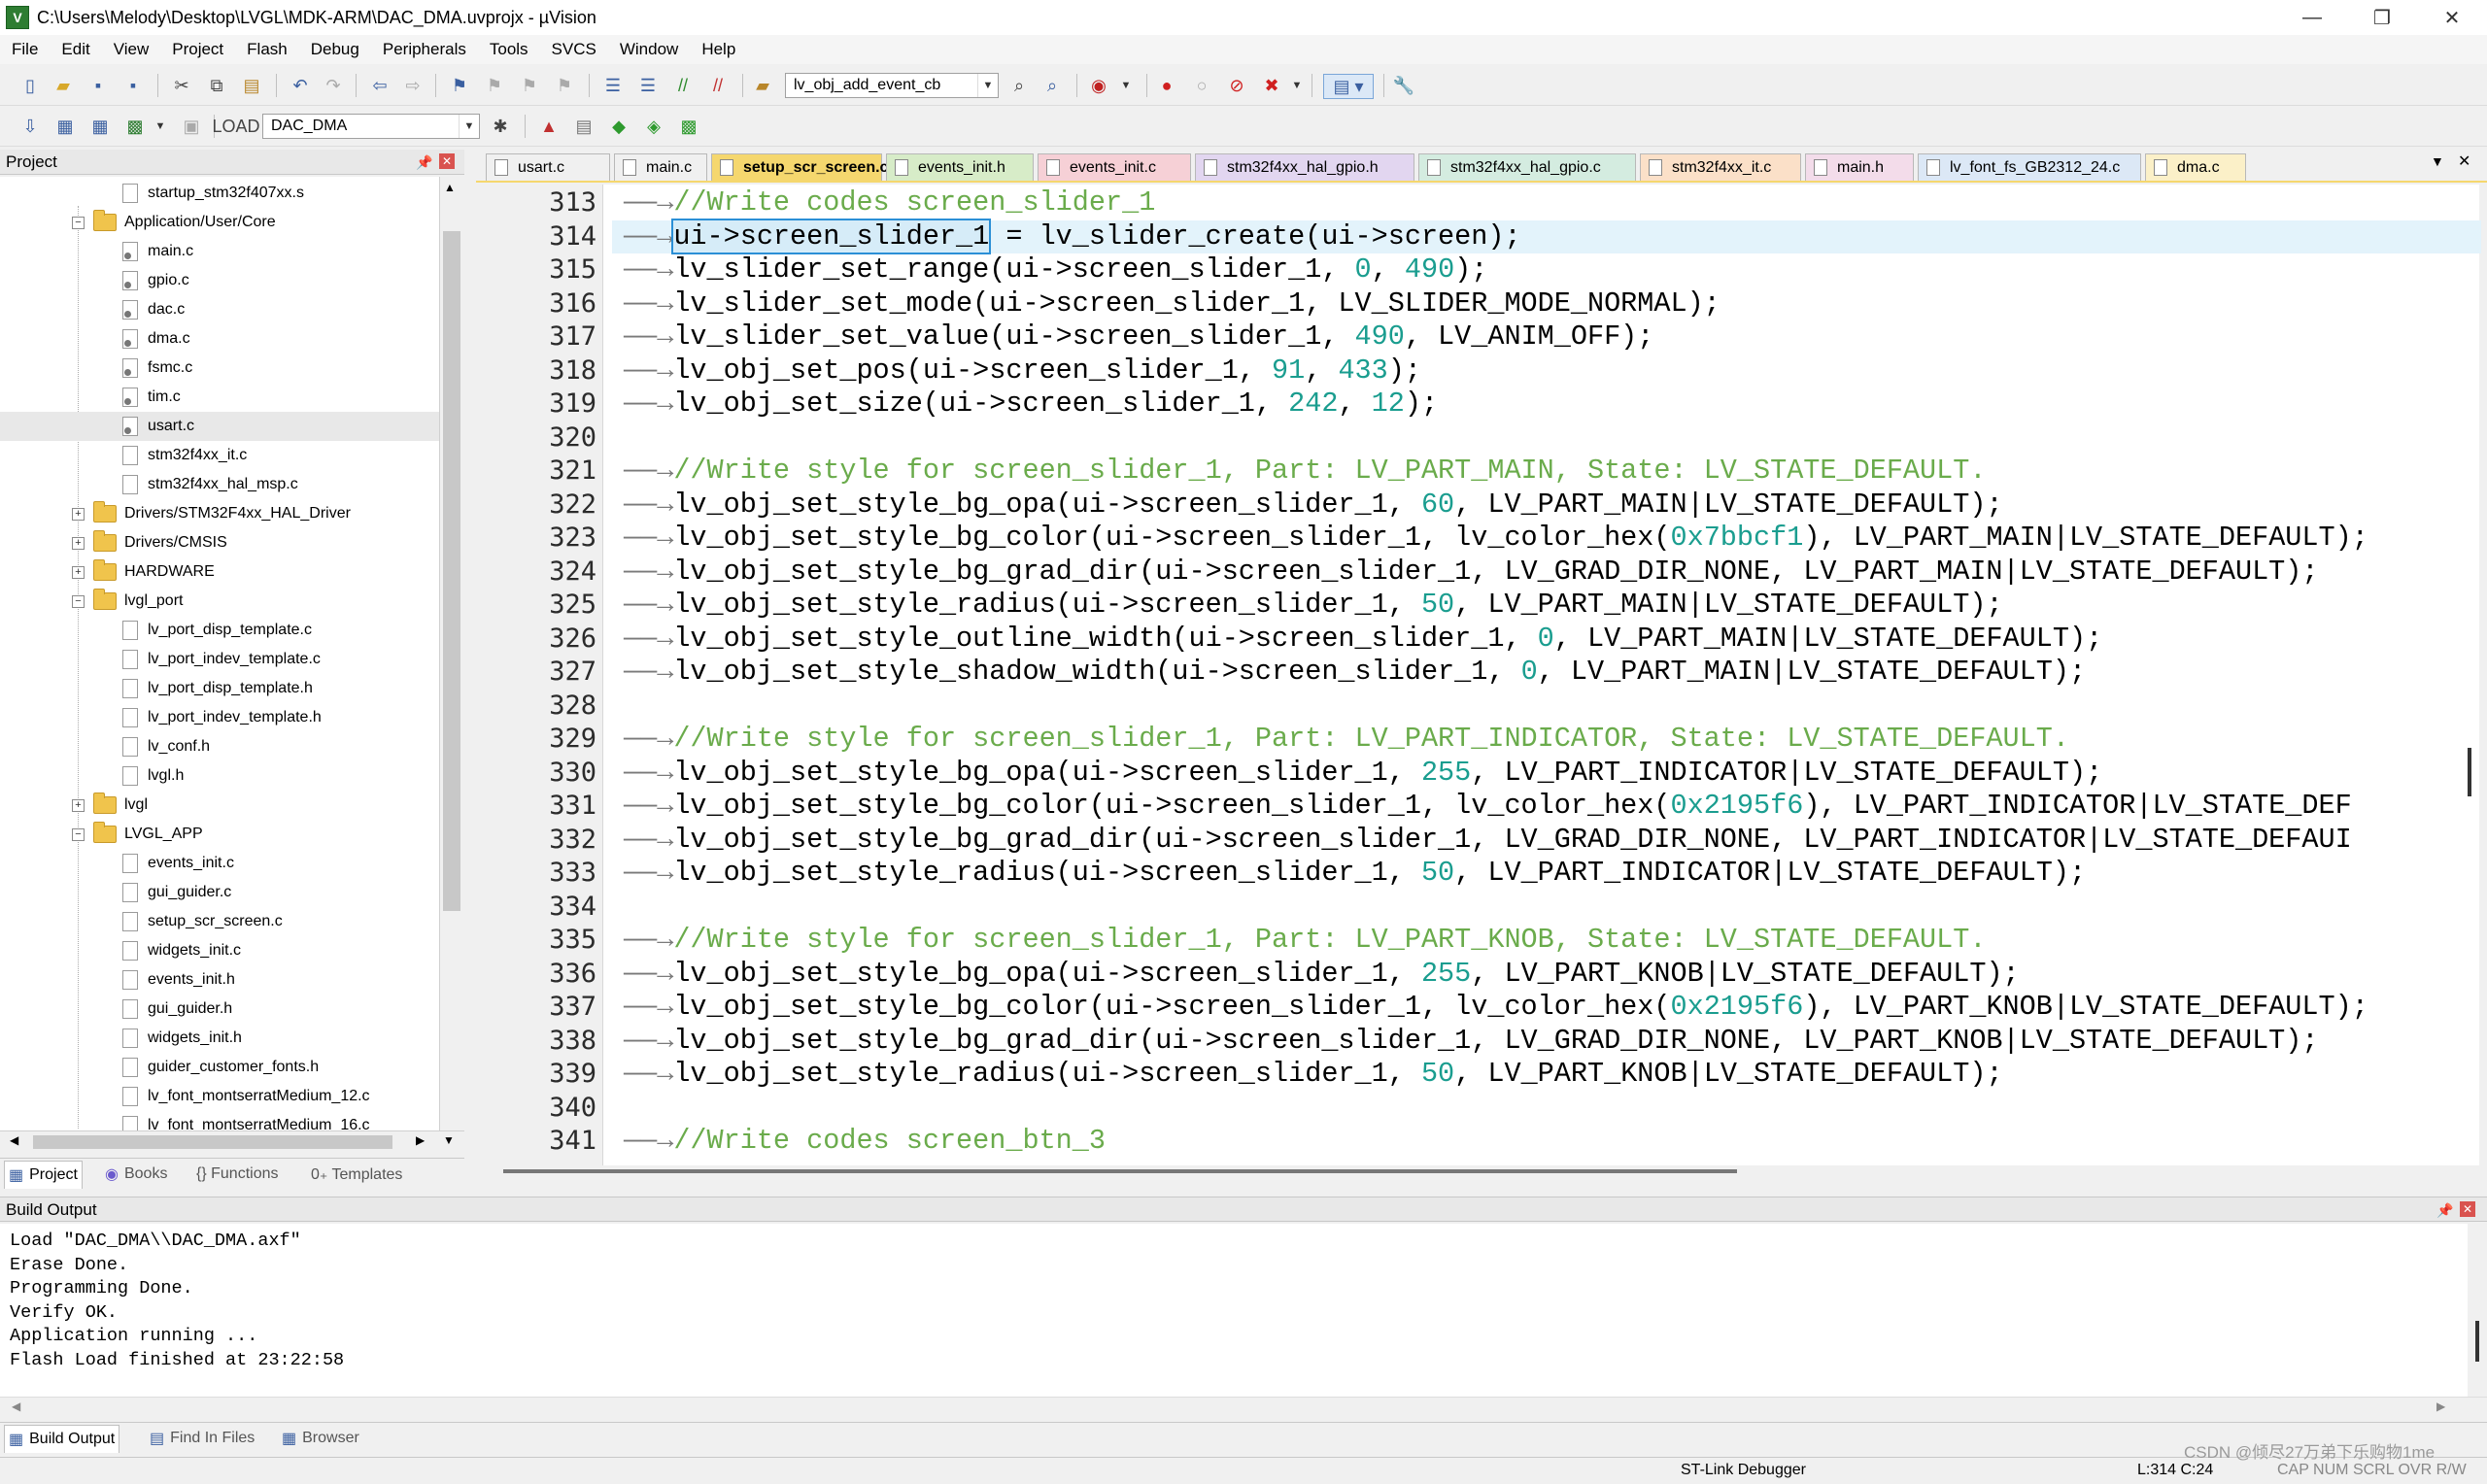 This screenshot has height=1484, width=2487. Describe the element at coordinates (583, 126) in the screenshot. I see `manage-project-items-icon: ▤` at that location.